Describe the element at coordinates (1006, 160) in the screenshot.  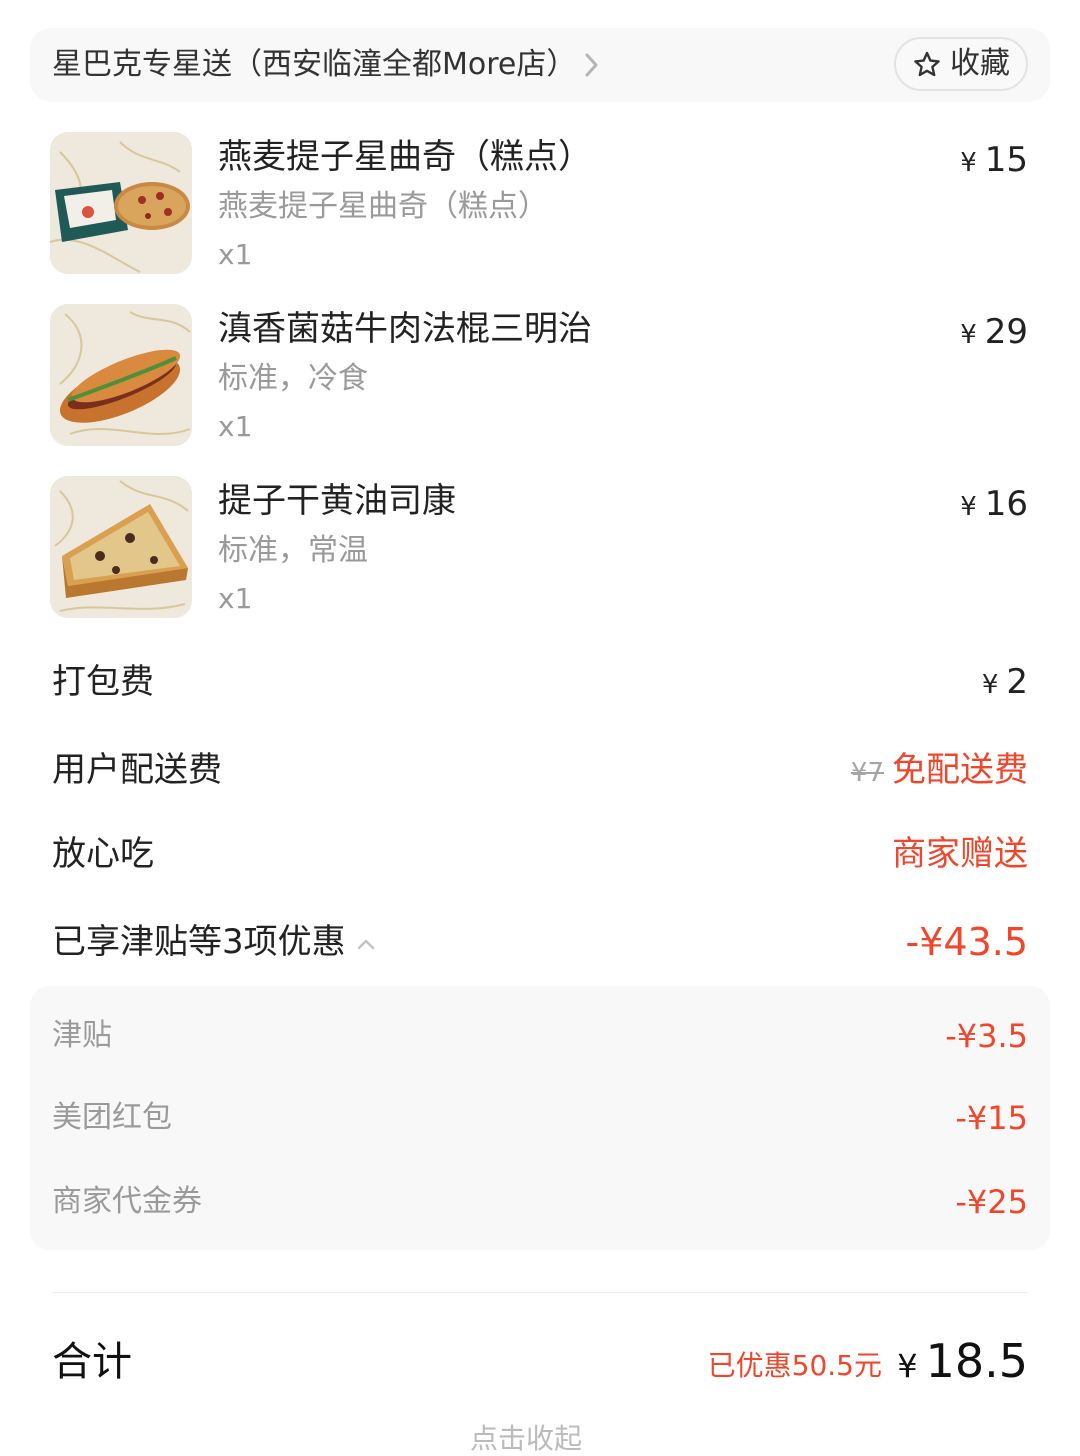
I see `price-value: 15` at that location.